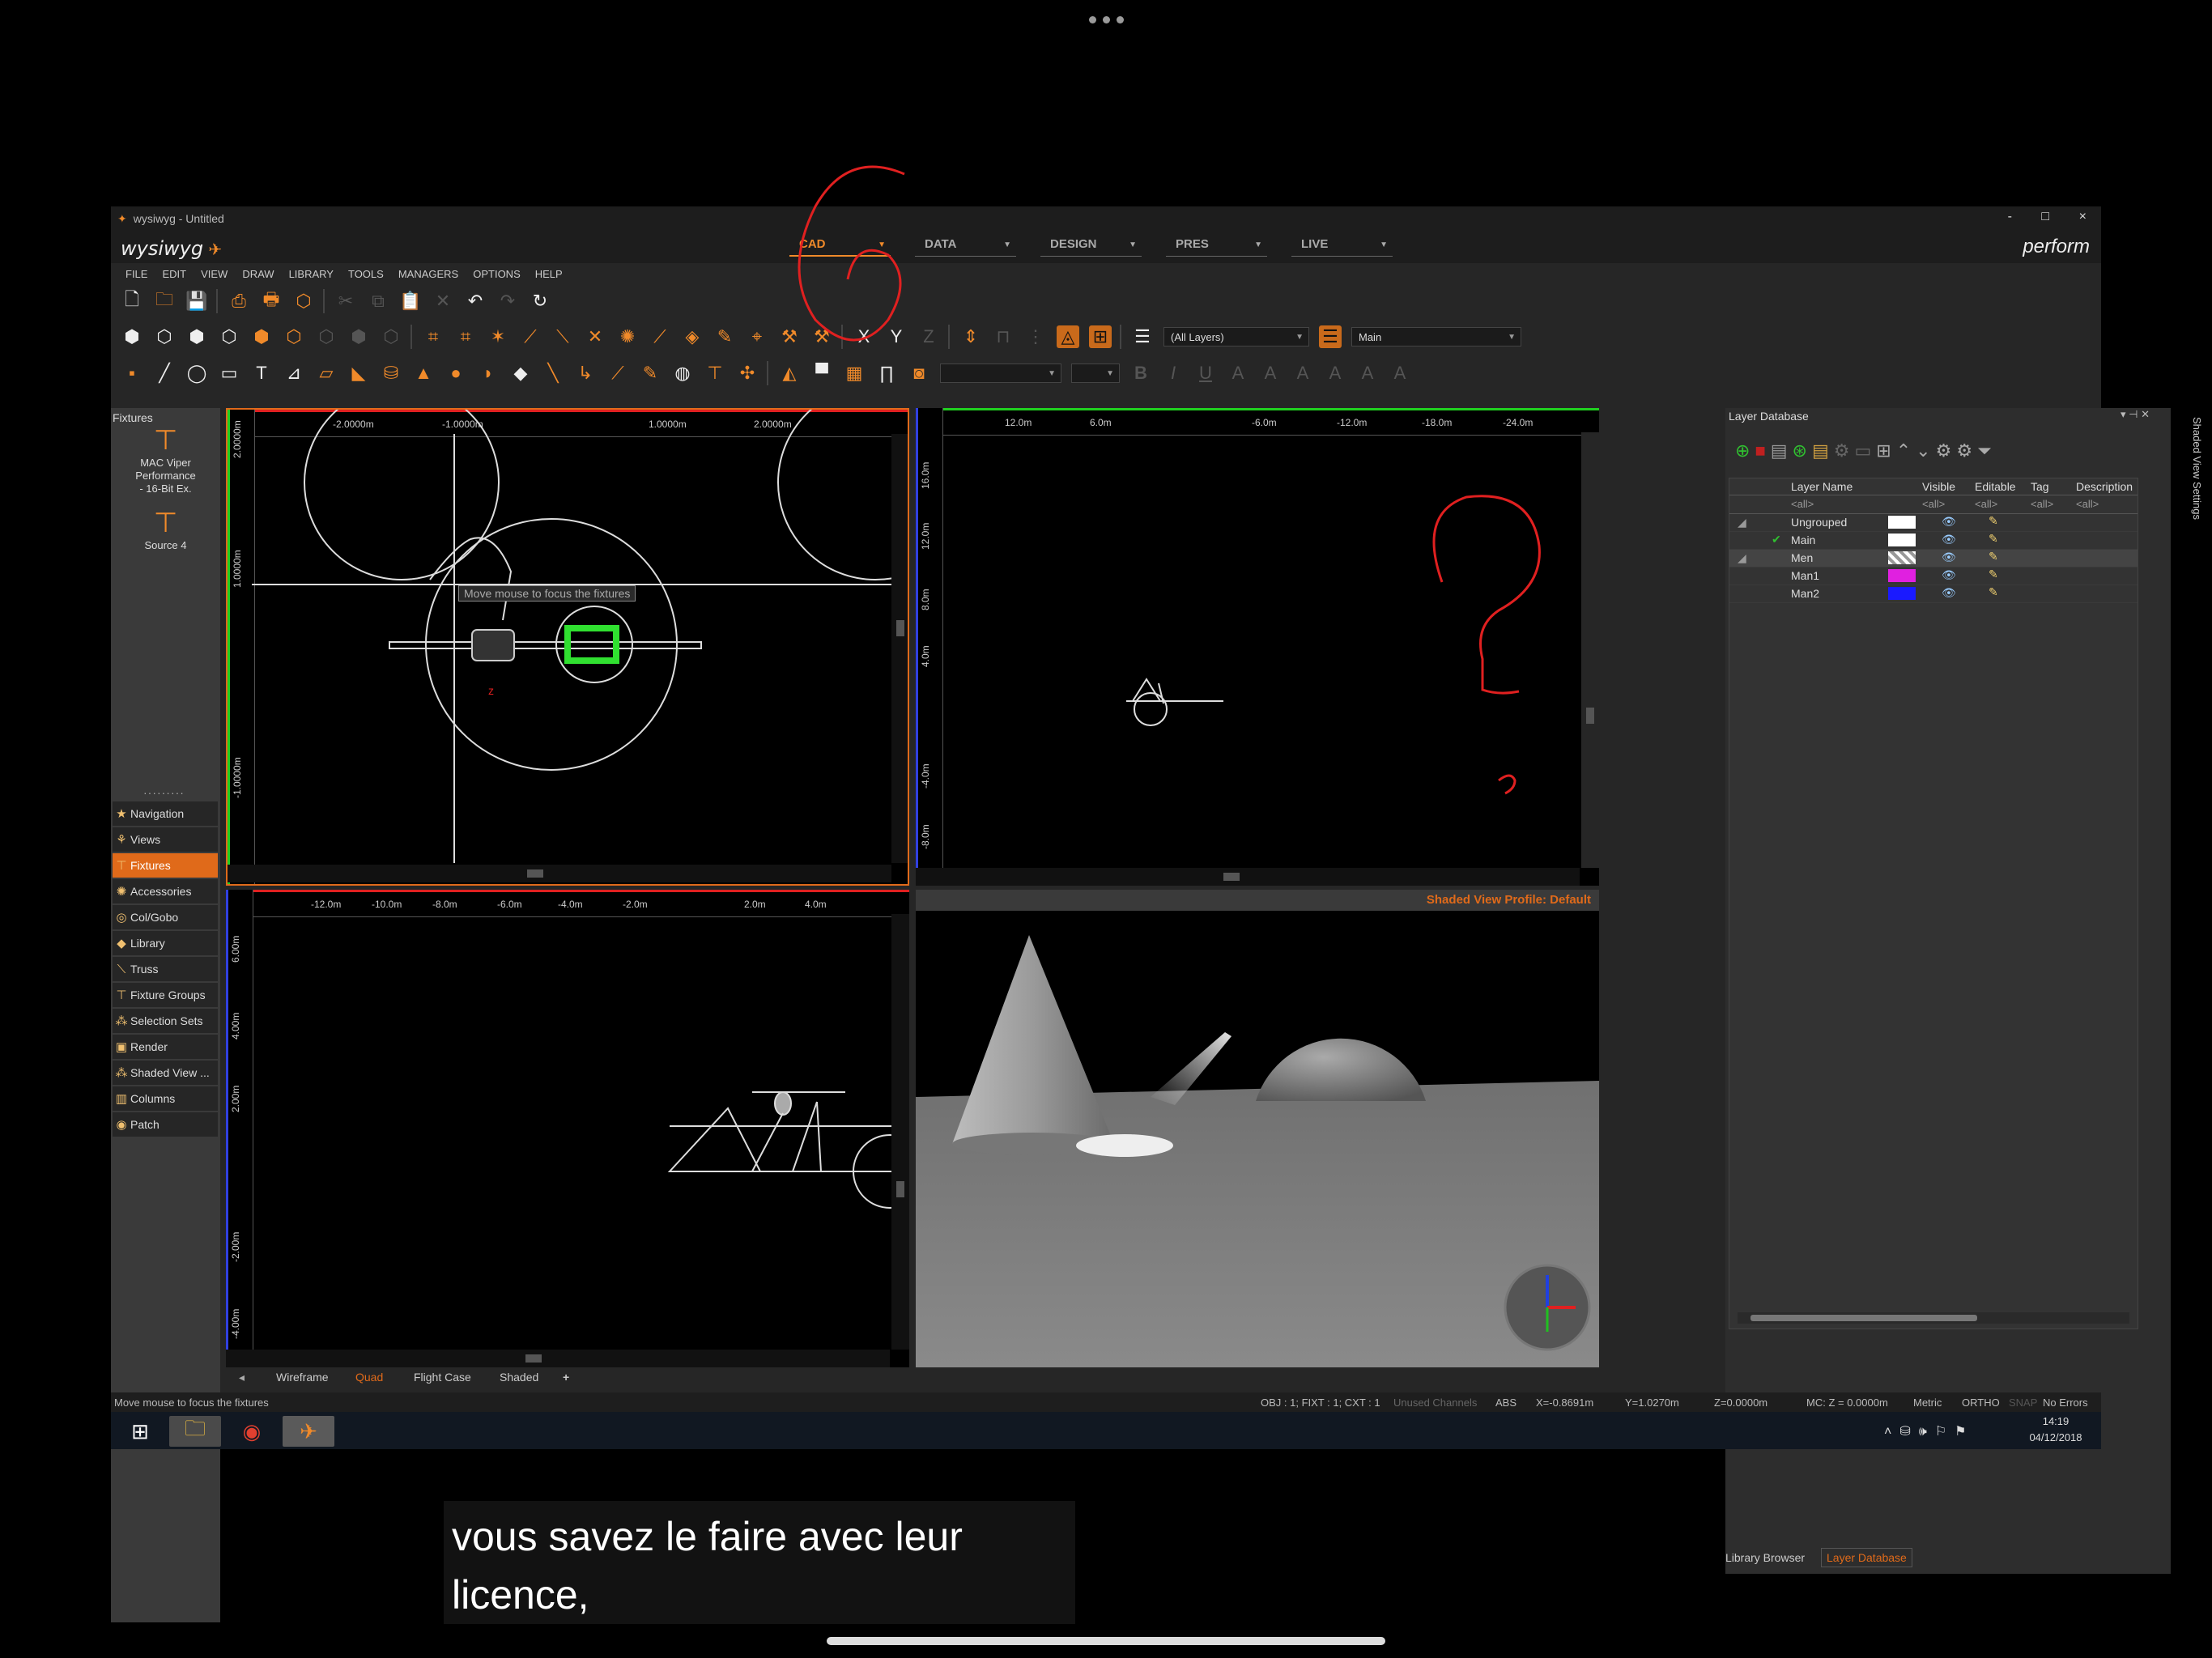 The width and height of the screenshot is (2212, 1658). Describe the element at coordinates (595, 336) in the screenshot. I see `snap-cross-icon: ✕` at that location.